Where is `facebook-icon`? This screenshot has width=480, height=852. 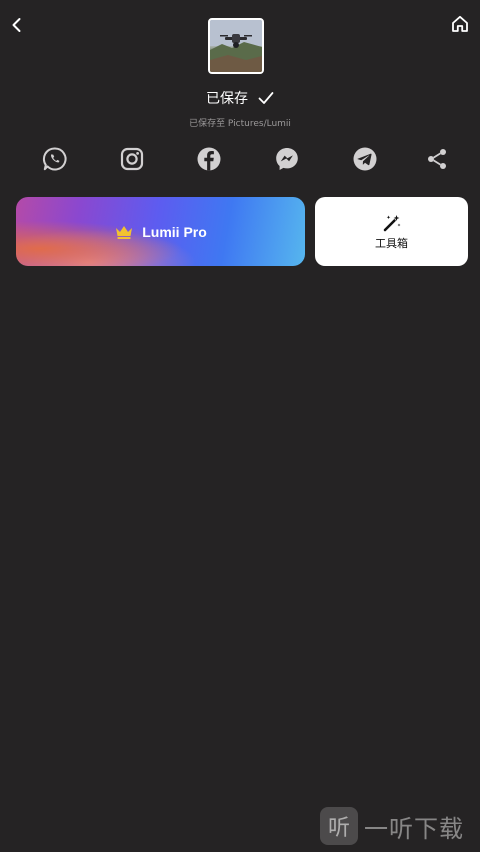 facebook-icon is located at coordinates (209, 159).